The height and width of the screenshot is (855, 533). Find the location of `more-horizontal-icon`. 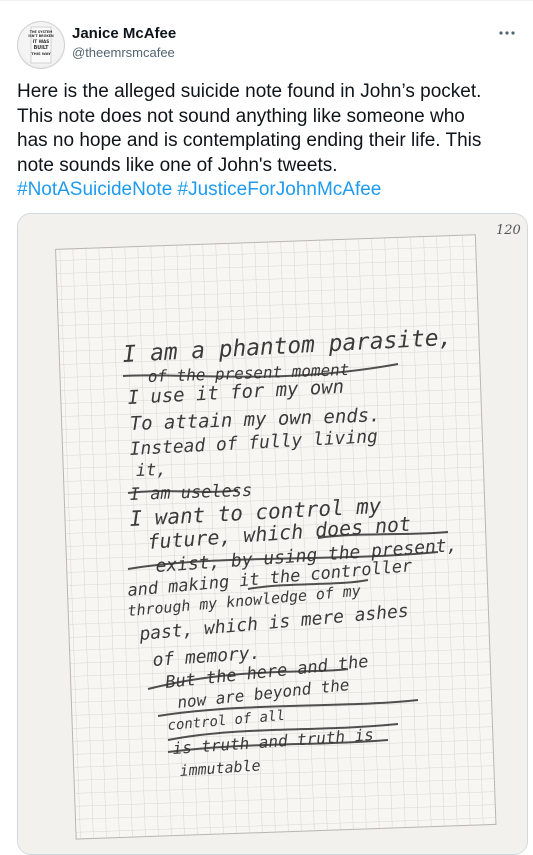

more-horizontal-icon is located at coordinates (507, 33).